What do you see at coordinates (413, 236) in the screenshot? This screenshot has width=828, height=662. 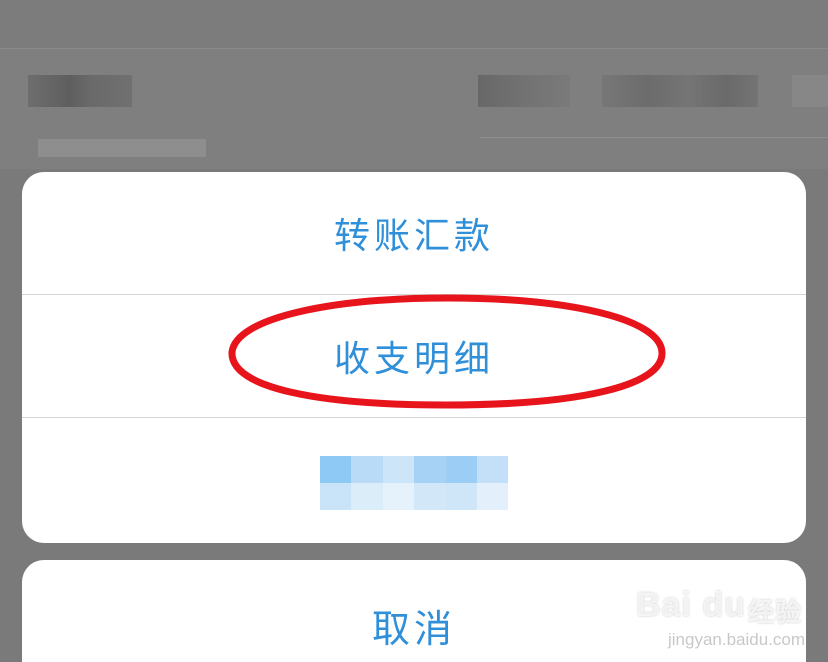 I see `transfer-option-label: 转账汇款` at bounding box center [413, 236].